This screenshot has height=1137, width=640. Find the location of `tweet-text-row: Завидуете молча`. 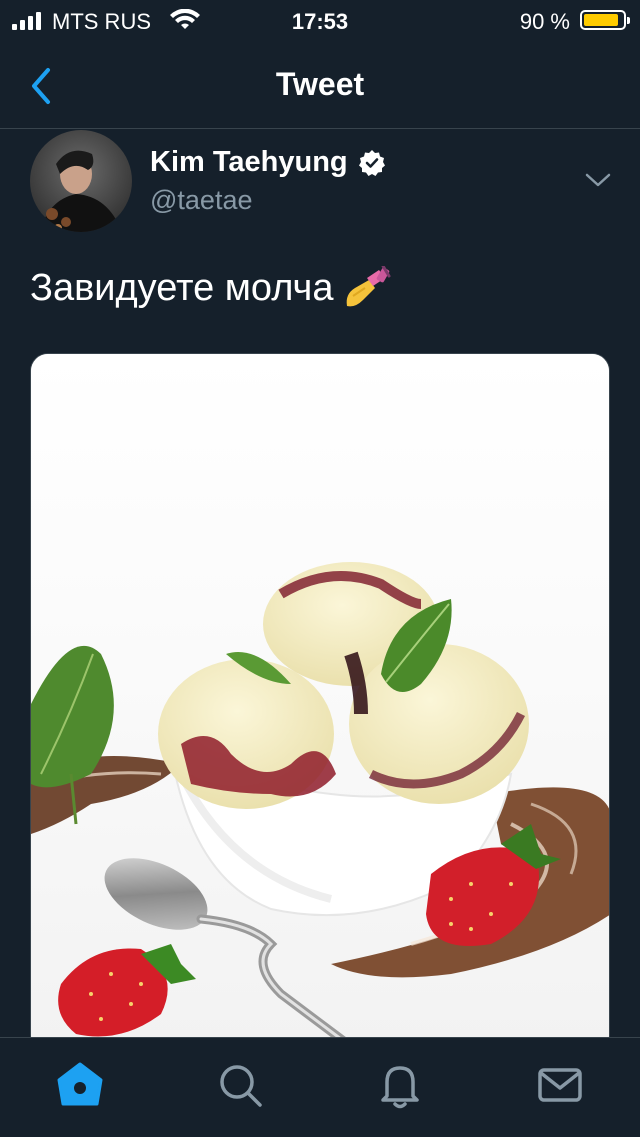

tweet-text-row: Завидуете молча is located at coordinates (210, 288).